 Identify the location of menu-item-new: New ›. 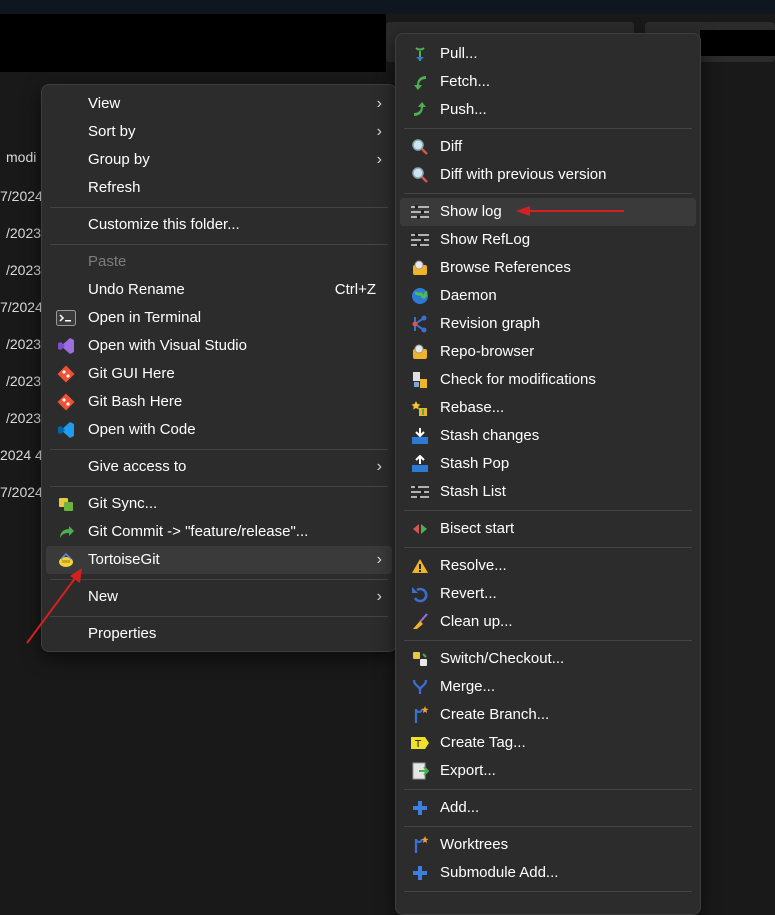
(219, 597).